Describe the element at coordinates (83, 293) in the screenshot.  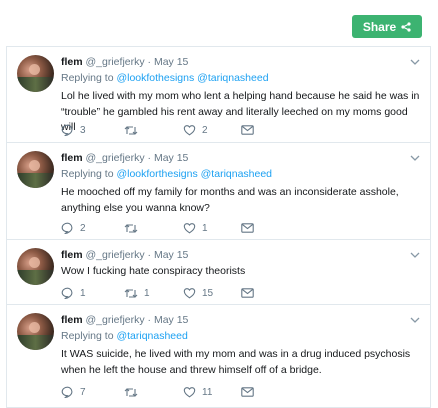
I see `reply-count: 1` at that location.